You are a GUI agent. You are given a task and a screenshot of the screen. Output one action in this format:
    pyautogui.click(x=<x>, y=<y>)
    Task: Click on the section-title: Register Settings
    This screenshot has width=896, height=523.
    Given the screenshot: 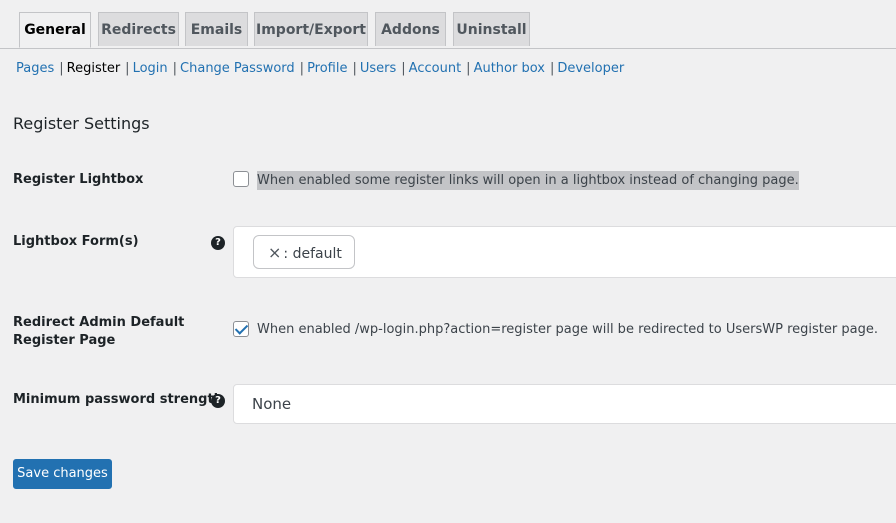 What is the action you would take?
    pyautogui.click(x=81, y=123)
    